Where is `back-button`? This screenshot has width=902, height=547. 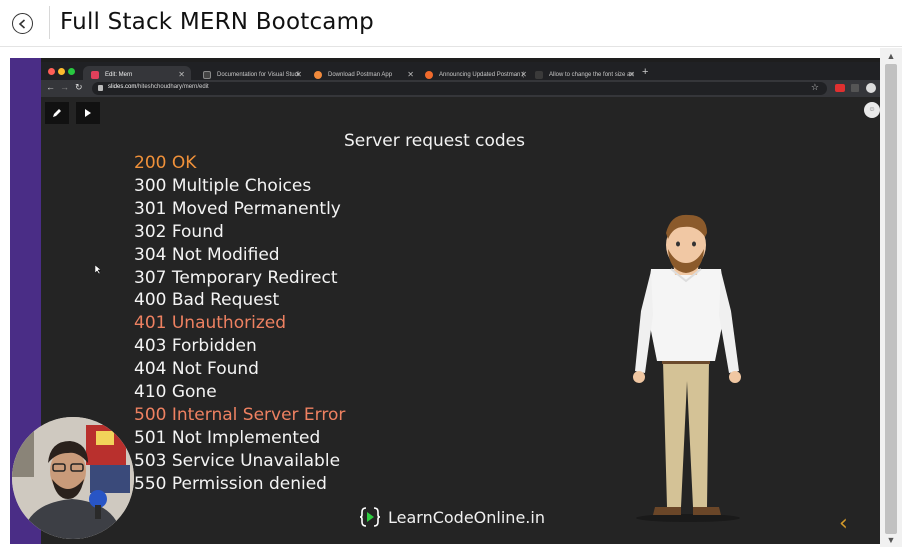
back-button is located at coordinates (22, 23).